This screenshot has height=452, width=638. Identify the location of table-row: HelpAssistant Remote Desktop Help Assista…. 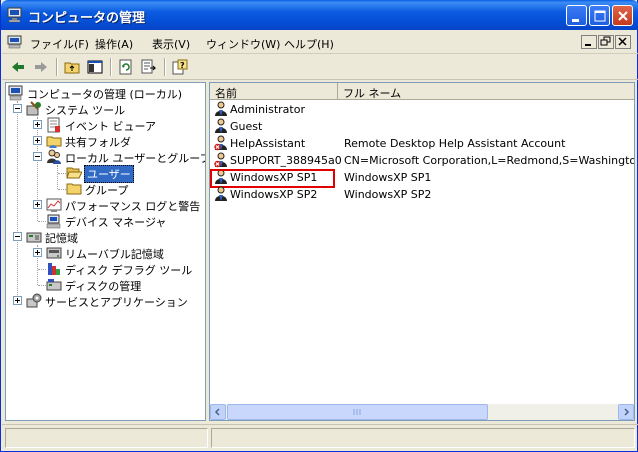
(422, 143).